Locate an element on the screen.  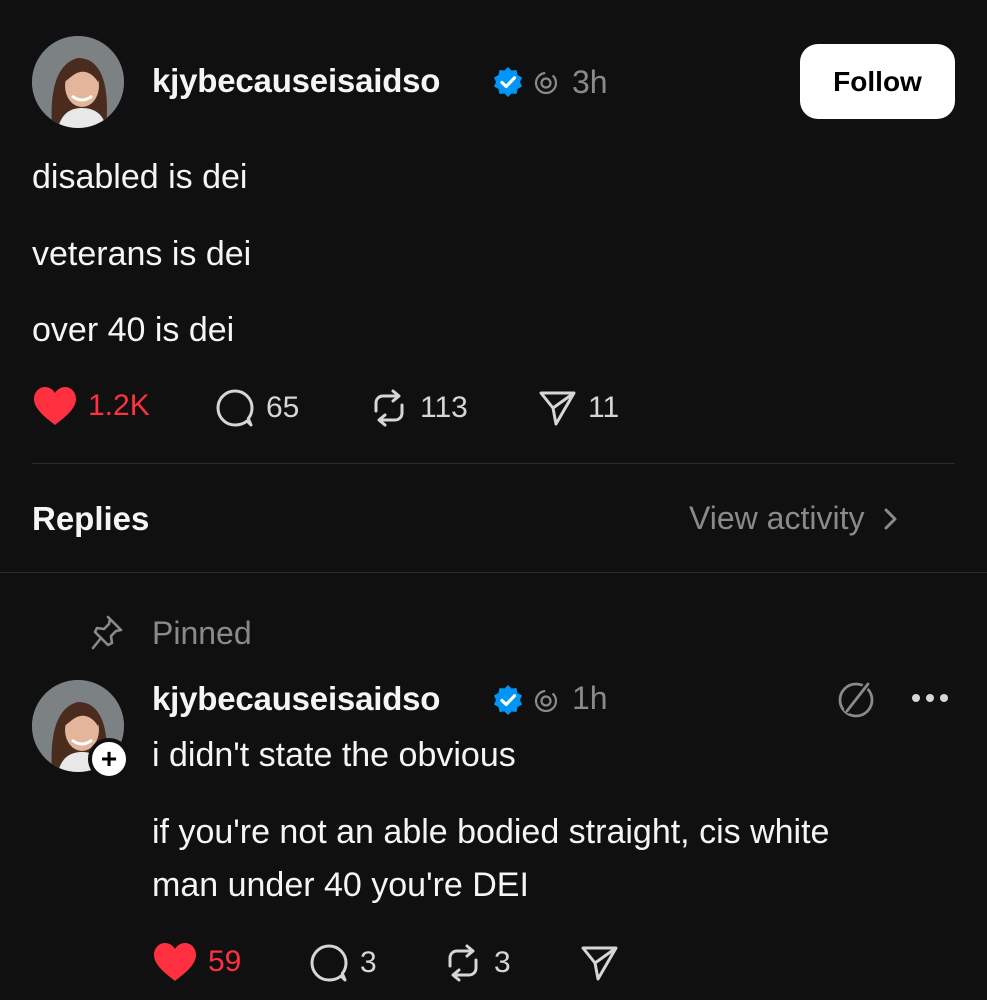
more-options-icon is located at coordinates (930, 698).